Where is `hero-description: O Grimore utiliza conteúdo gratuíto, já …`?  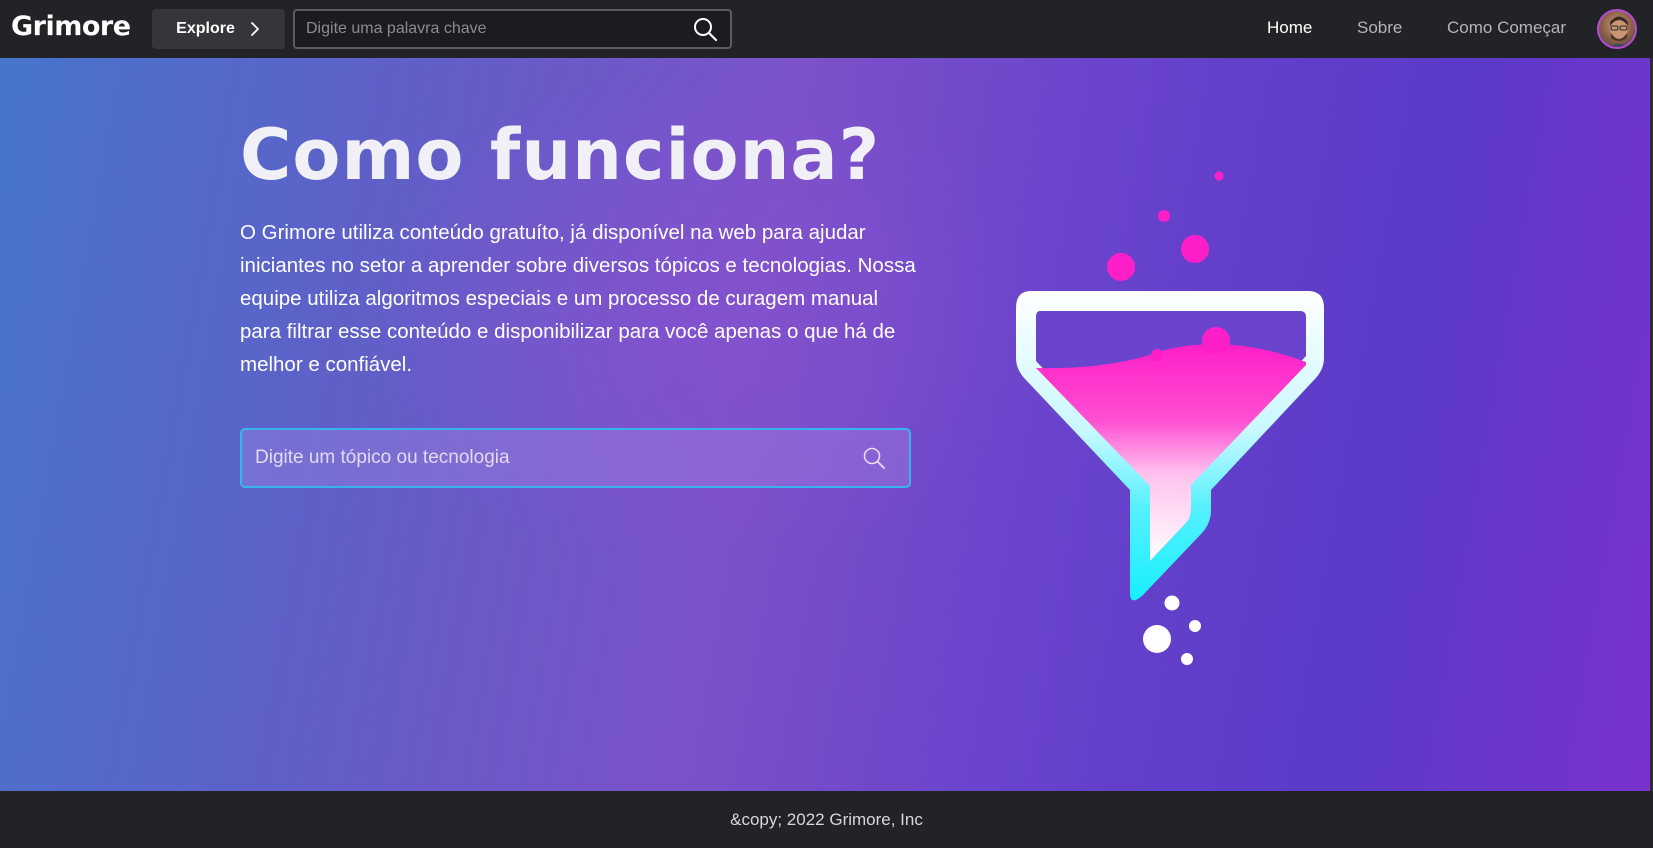 hero-description: O Grimore utiliza conteúdo gratuíto, já … is located at coordinates (578, 298).